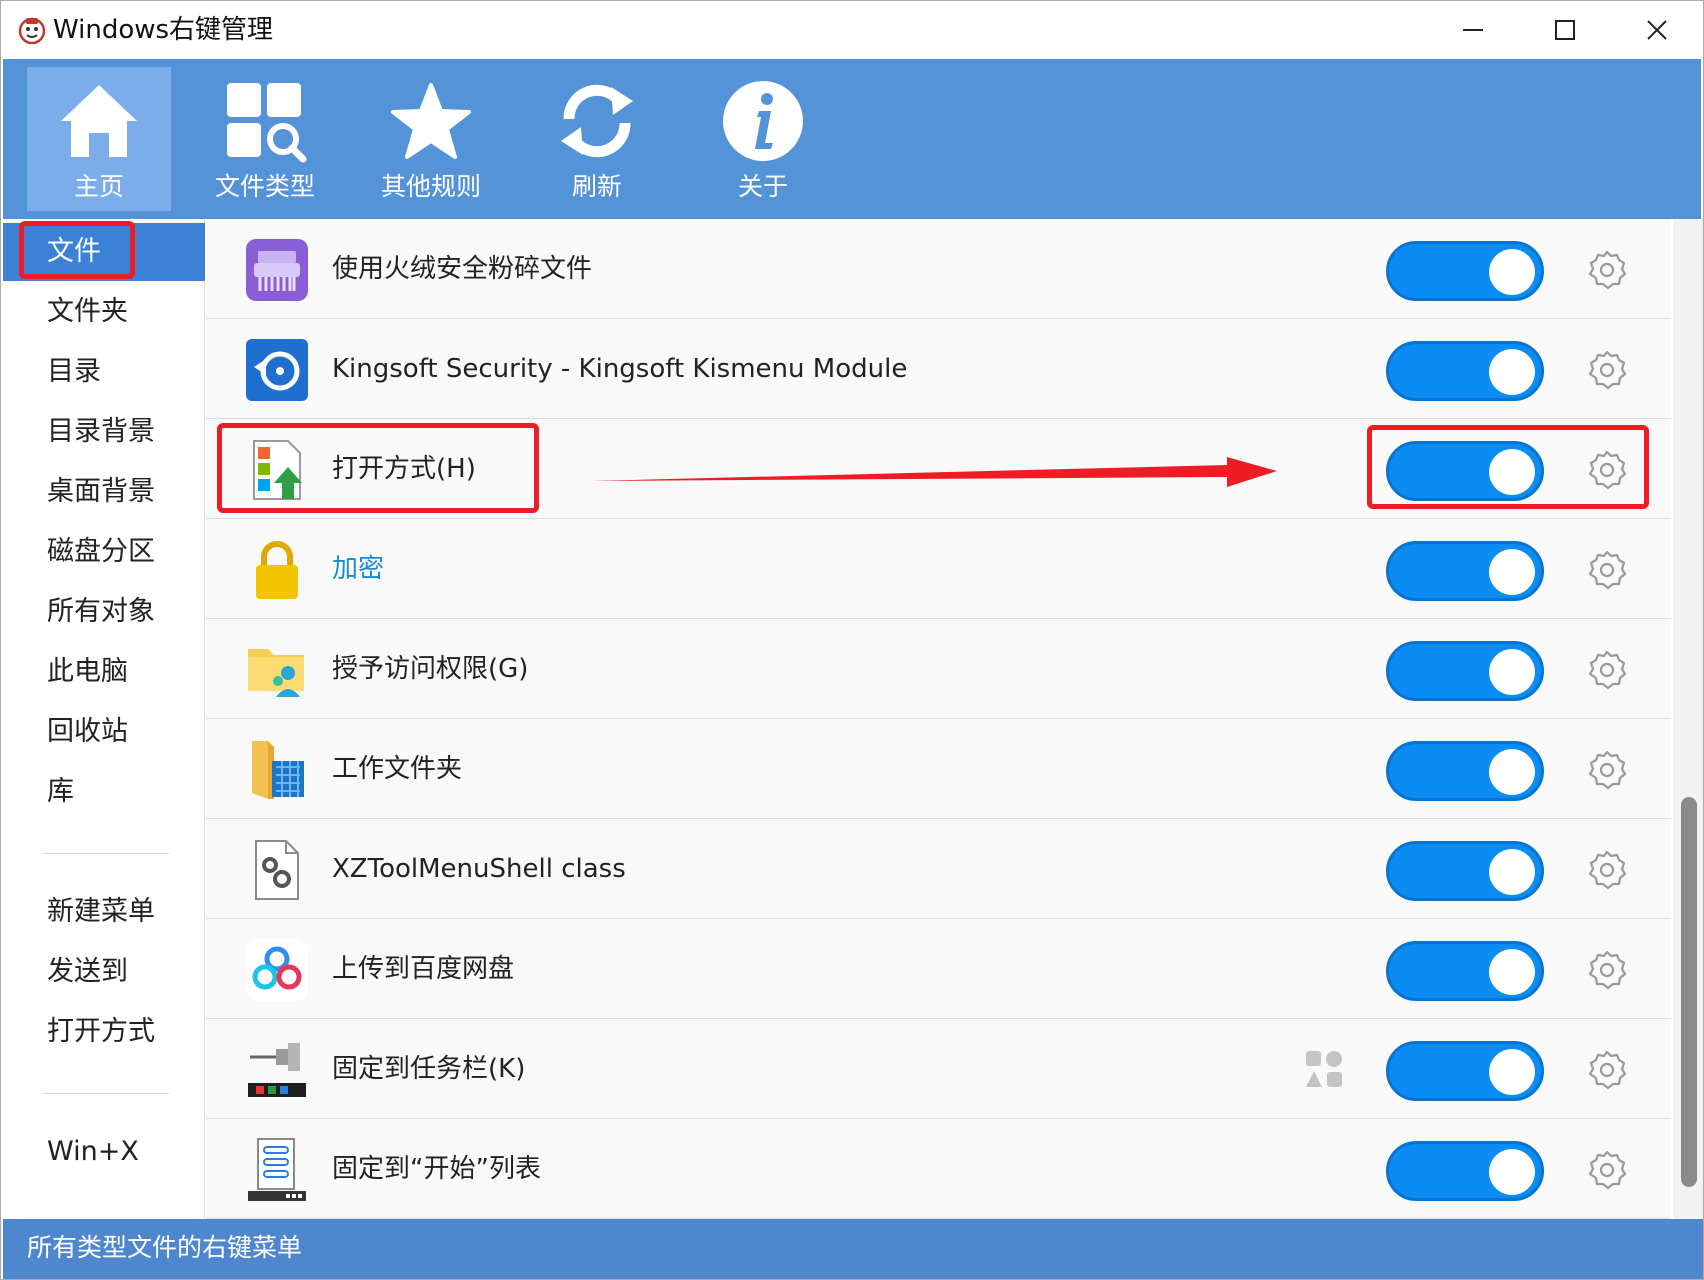 The image size is (1704, 1280). What do you see at coordinates (397, 769) in the screenshot?
I see `menu-item-label: 工作文件夹` at bounding box center [397, 769].